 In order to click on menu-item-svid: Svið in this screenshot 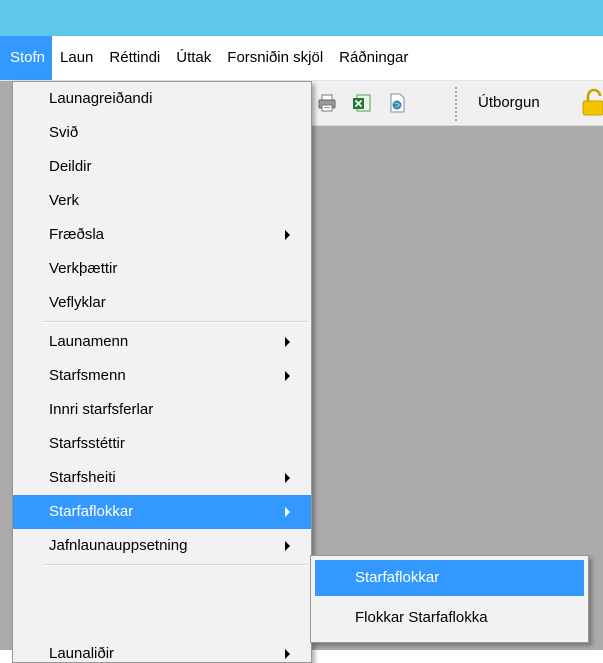, I will do `click(162, 133)`.